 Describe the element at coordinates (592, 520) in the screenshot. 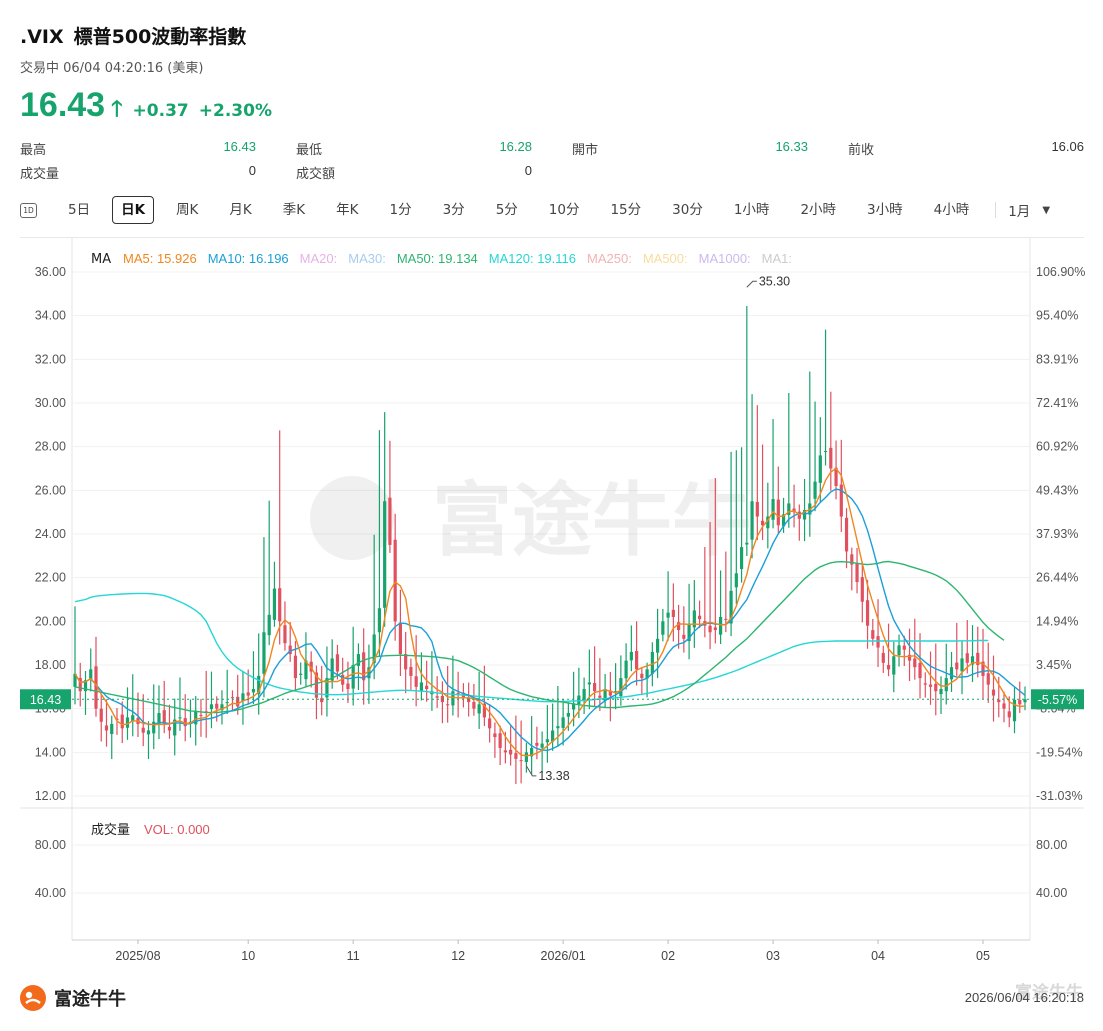

I see `watermark-text: 富途牛牛` at that location.